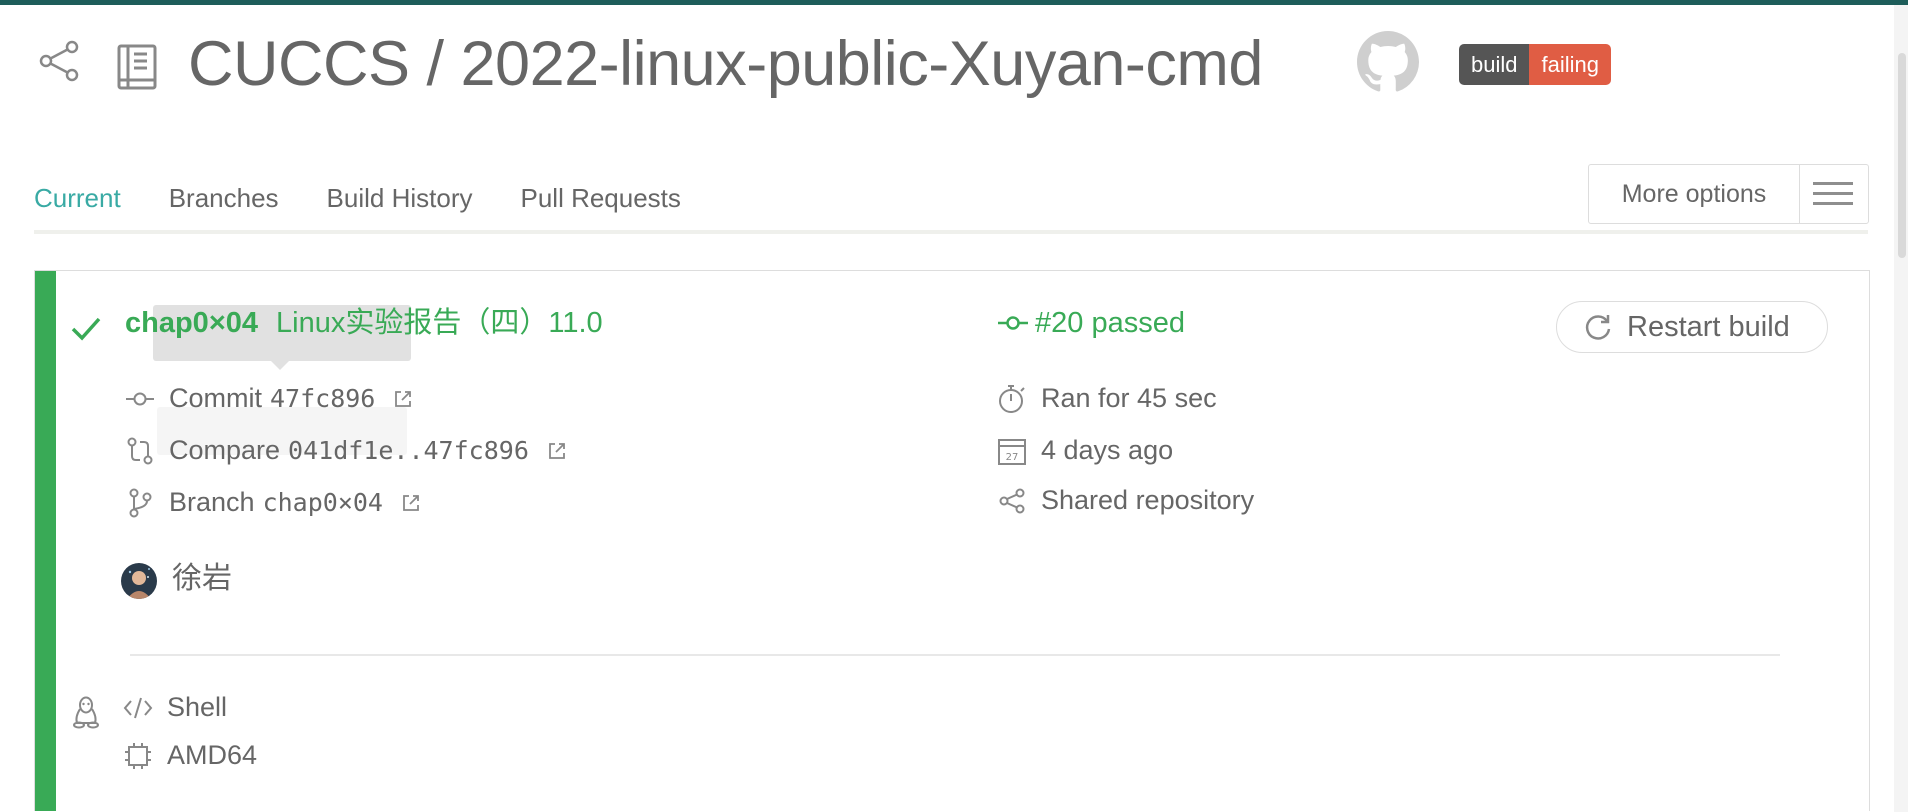 Image resolution: width=1908 pixels, height=812 pixels. Describe the element at coordinates (323, 502) in the screenshot. I see `branch-name: chap0×04` at that location.